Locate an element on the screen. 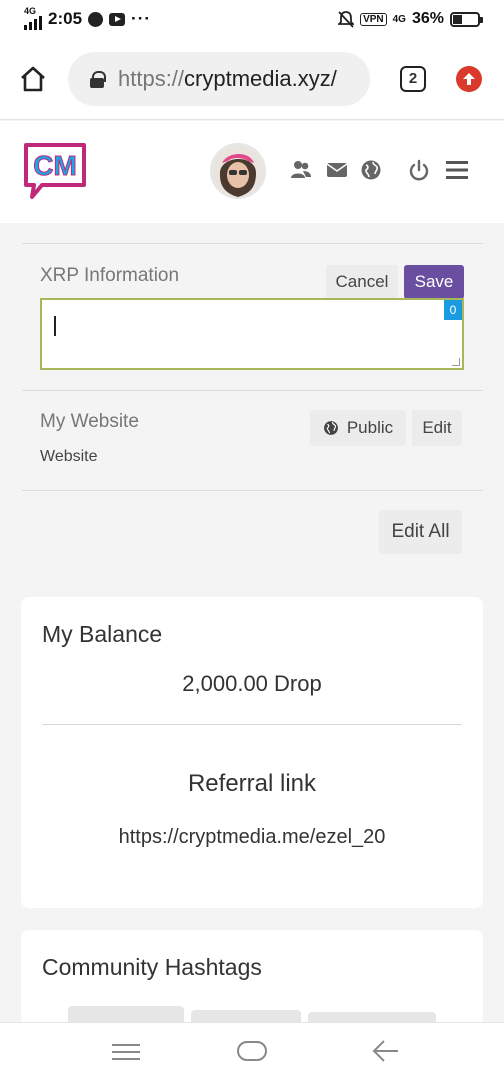  website-value: Website is located at coordinates (69, 456).